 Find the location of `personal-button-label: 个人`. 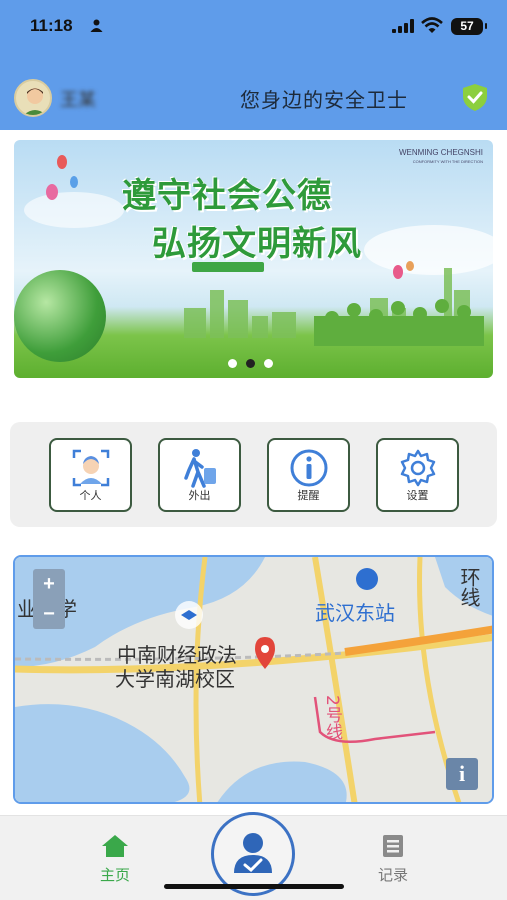

personal-button-label: 个人 is located at coordinates (90, 495).